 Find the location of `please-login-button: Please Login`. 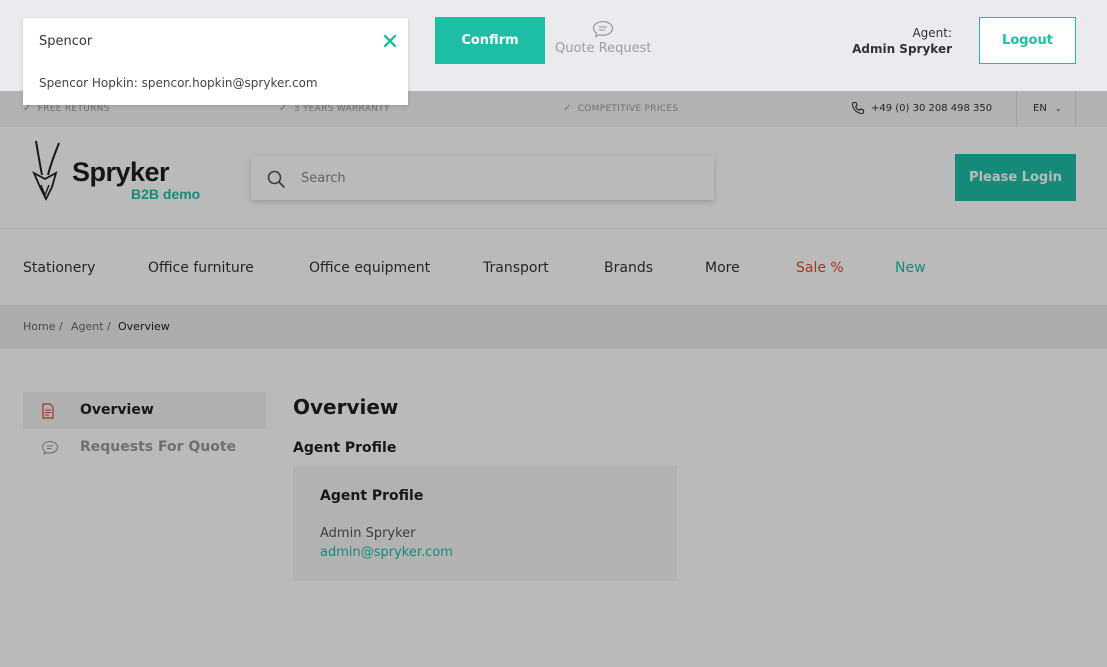

please-login-button: Please Login is located at coordinates (1015, 177).